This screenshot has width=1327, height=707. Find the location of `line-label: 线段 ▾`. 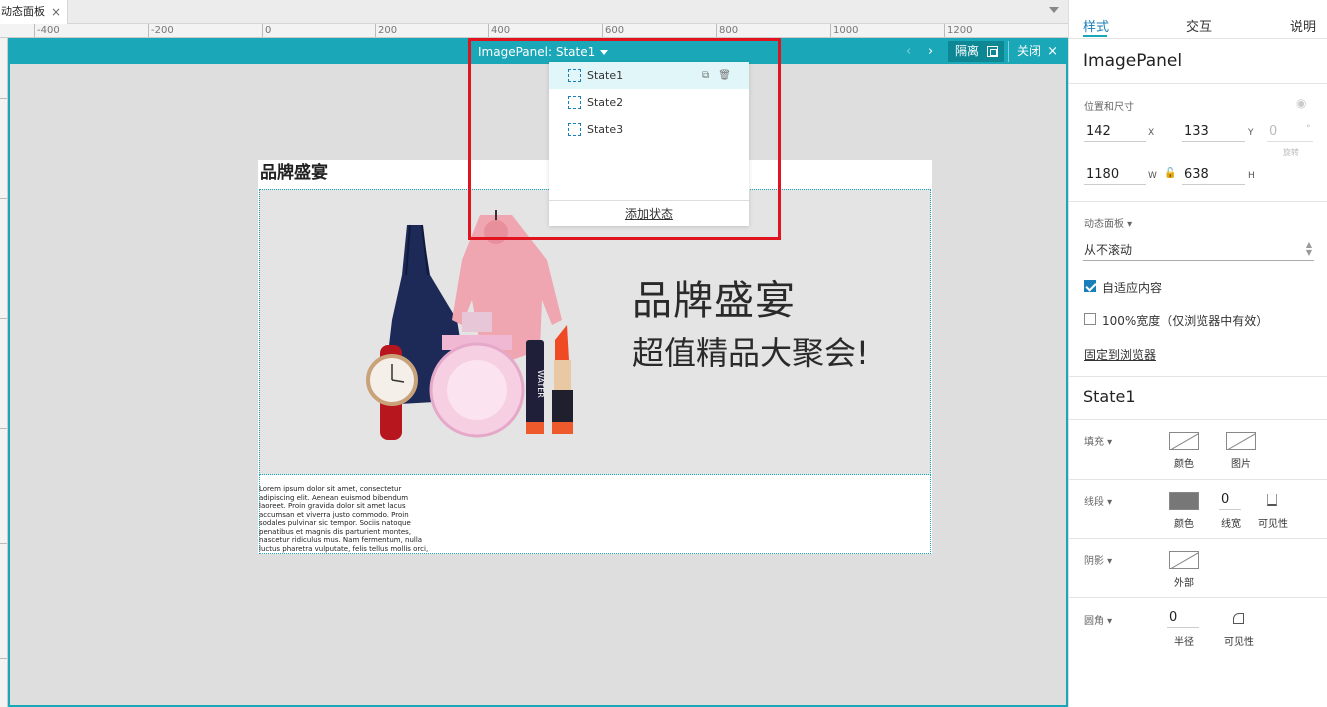

line-label: 线段 ▾ is located at coordinates (1098, 502).